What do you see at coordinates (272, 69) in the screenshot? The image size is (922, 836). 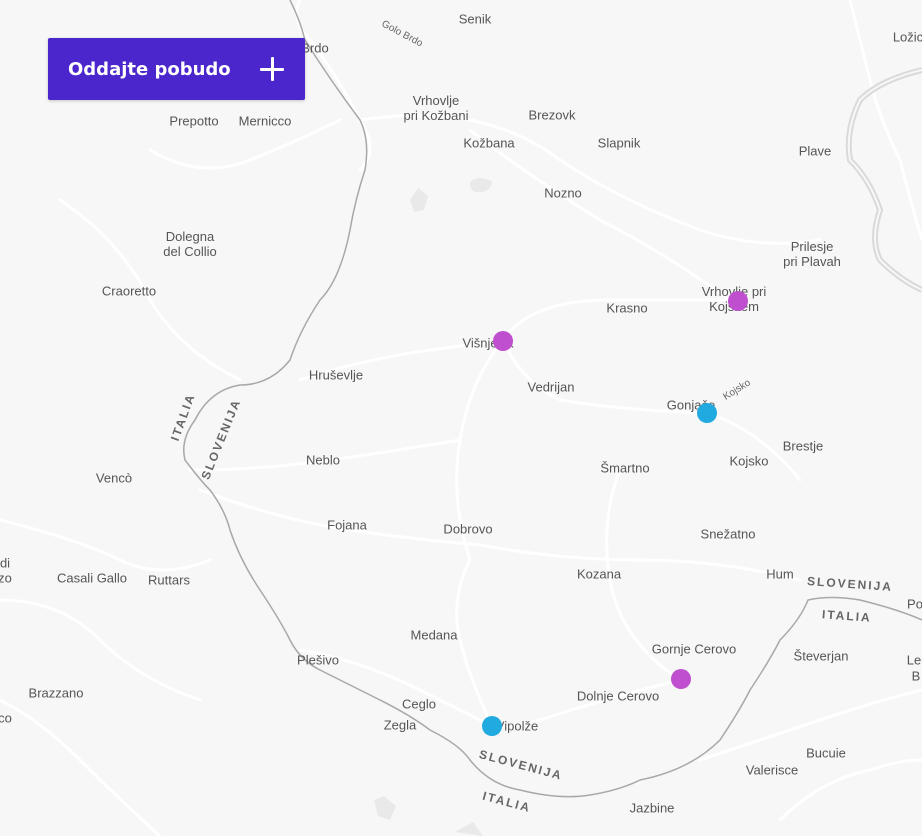 I see `plus-icon` at bounding box center [272, 69].